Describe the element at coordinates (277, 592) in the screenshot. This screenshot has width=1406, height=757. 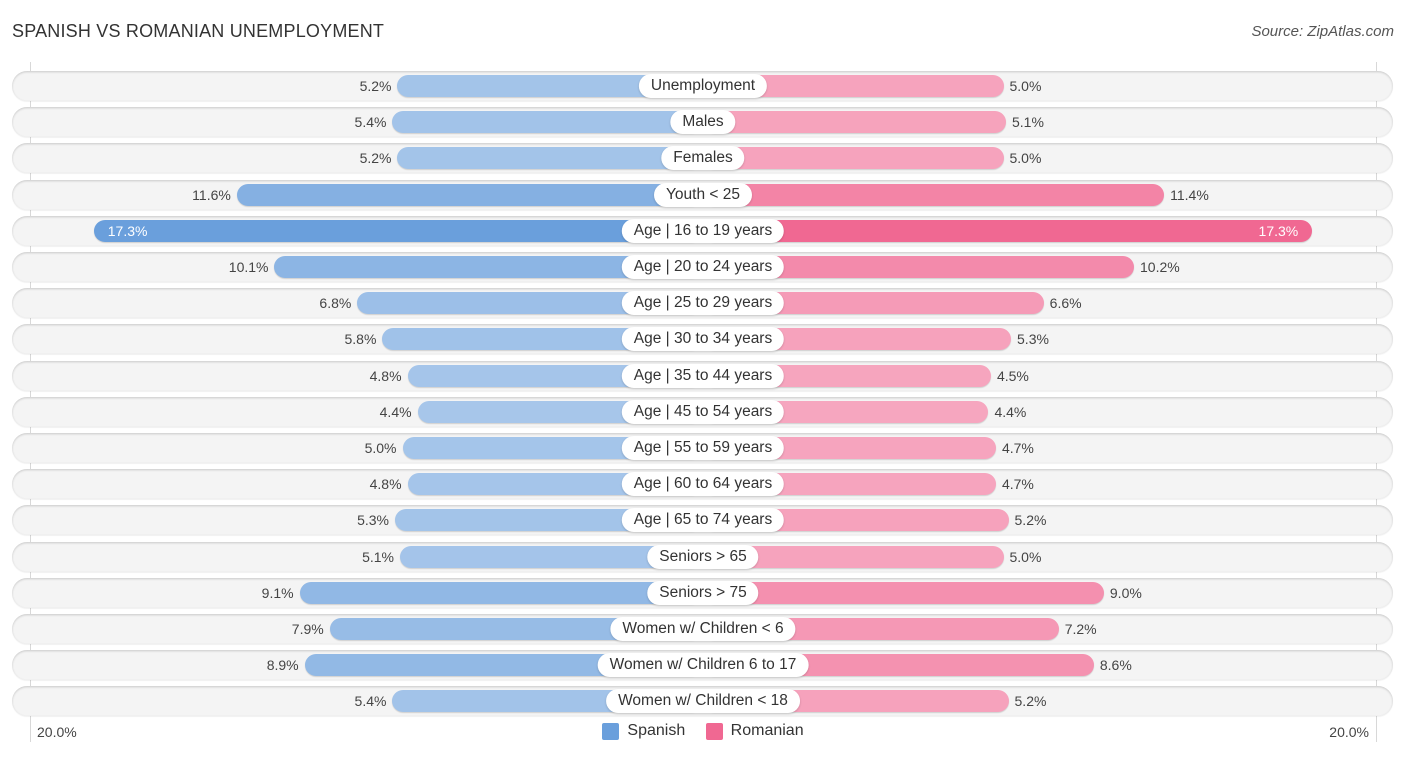
I see `value-label-spanish: 9.1%` at that location.